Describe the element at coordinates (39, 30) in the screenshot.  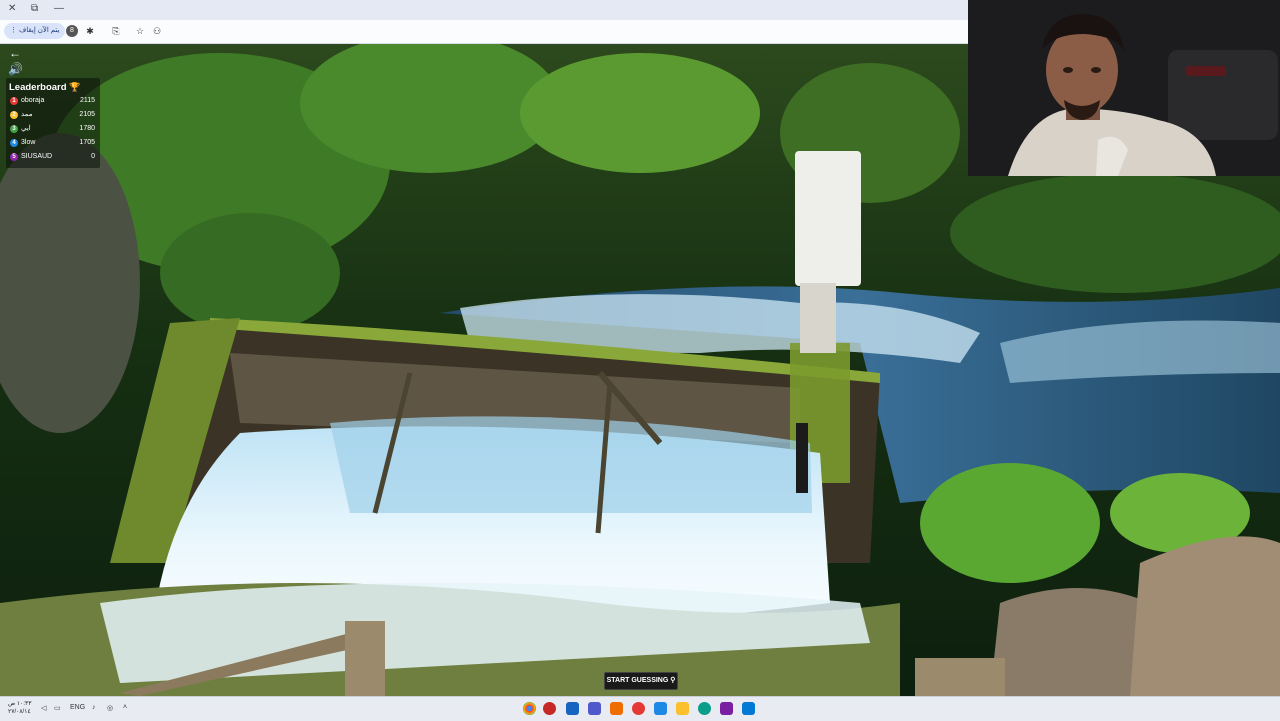
I see `profile-chip-label: يتم الآن إيقاف` at that location.